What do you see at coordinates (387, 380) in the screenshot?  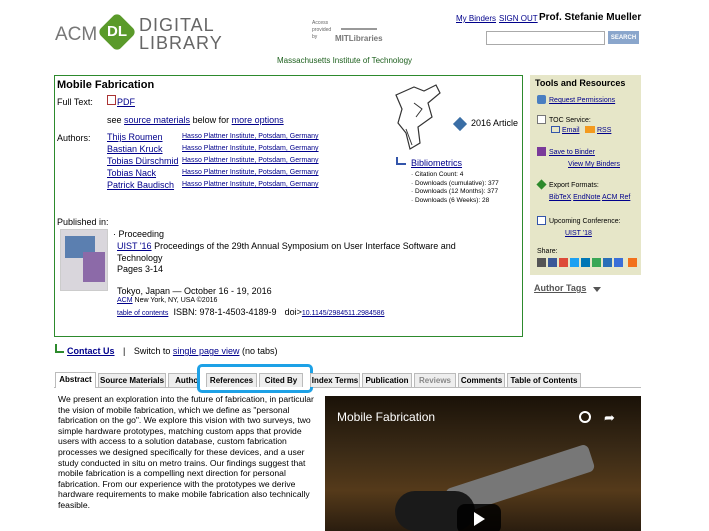 I see `tab-publication: Publication` at bounding box center [387, 380].